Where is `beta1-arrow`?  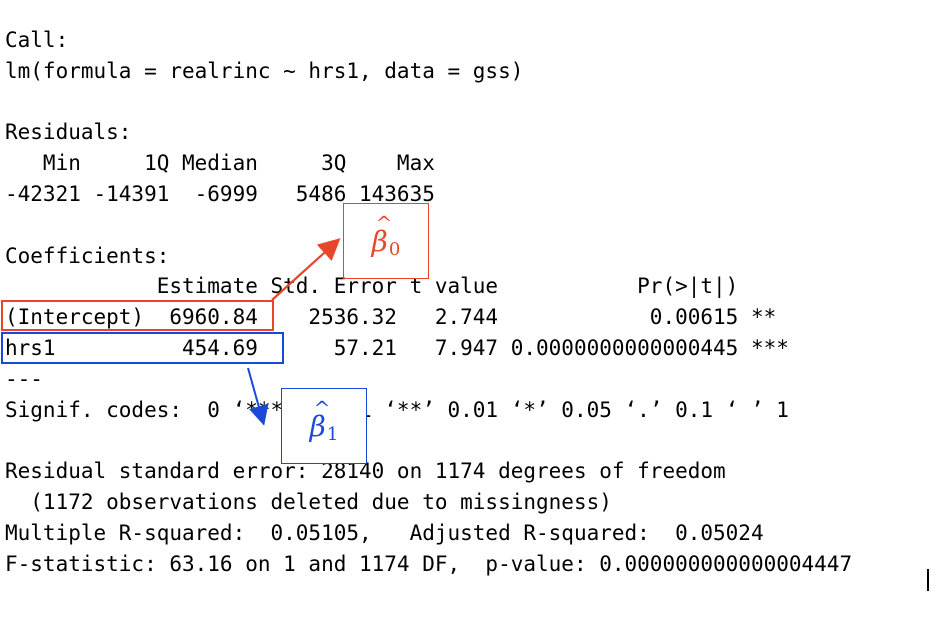 beta1-arrow is located at coordinates (258, 396).